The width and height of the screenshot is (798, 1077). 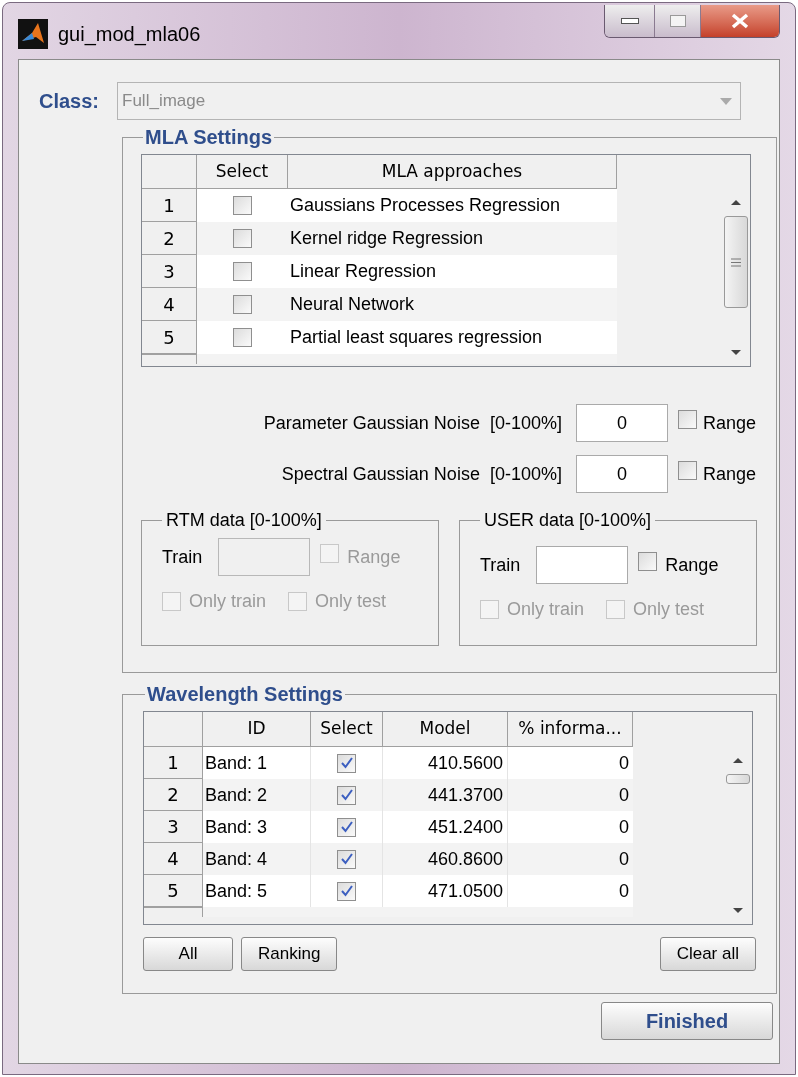 What do you see at coordinates (568, 520) in the screenshot?
I see `group-title: USER data [0-100%]` at bounding box center [568, 520].